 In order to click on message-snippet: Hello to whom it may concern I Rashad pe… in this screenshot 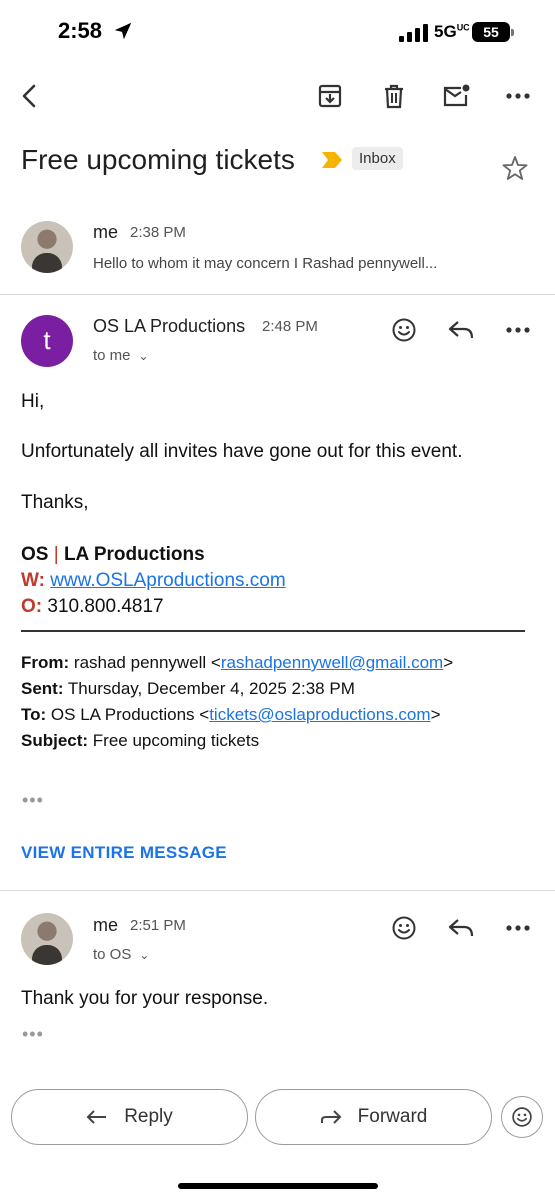, I will do `click(265, 263)`.